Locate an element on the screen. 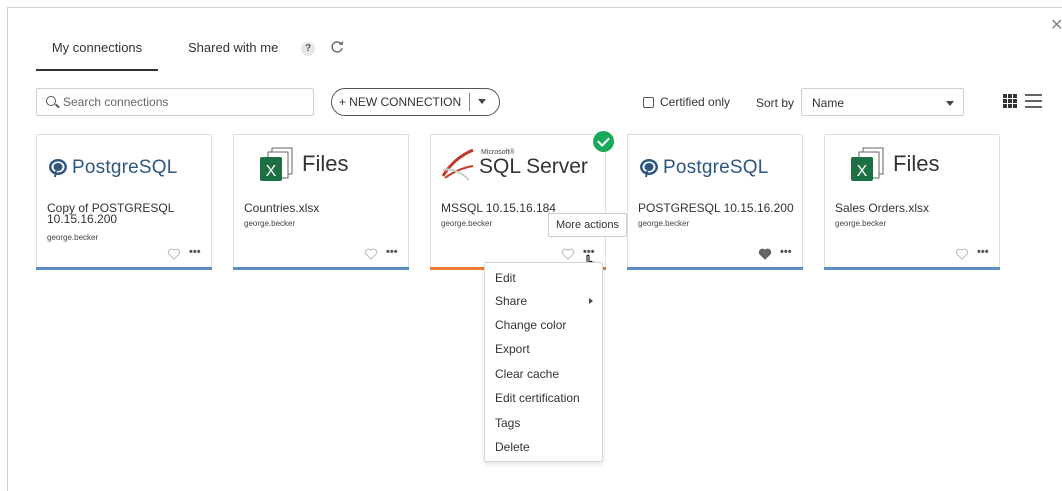 This screenshot has height=491, width=1062. question-mark-icon: ? is located at coordinates (308, 49).